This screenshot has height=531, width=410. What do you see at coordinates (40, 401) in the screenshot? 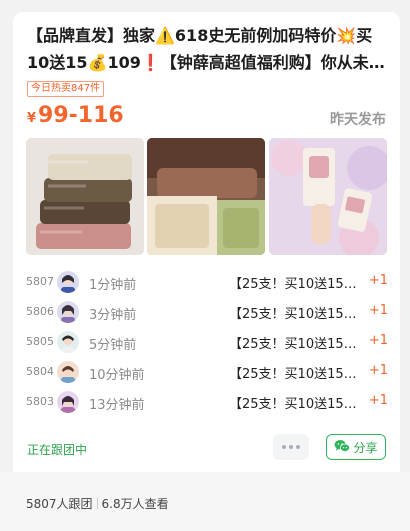
I see `follower-number: 5803` at bounding box center [40, 401].